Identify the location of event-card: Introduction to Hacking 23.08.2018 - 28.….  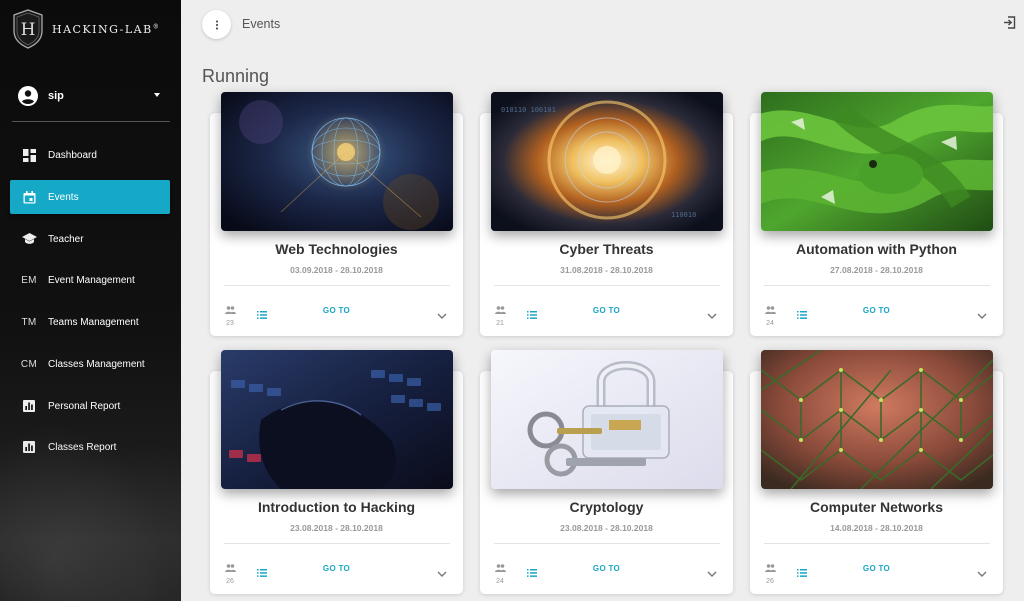
(336, 472).